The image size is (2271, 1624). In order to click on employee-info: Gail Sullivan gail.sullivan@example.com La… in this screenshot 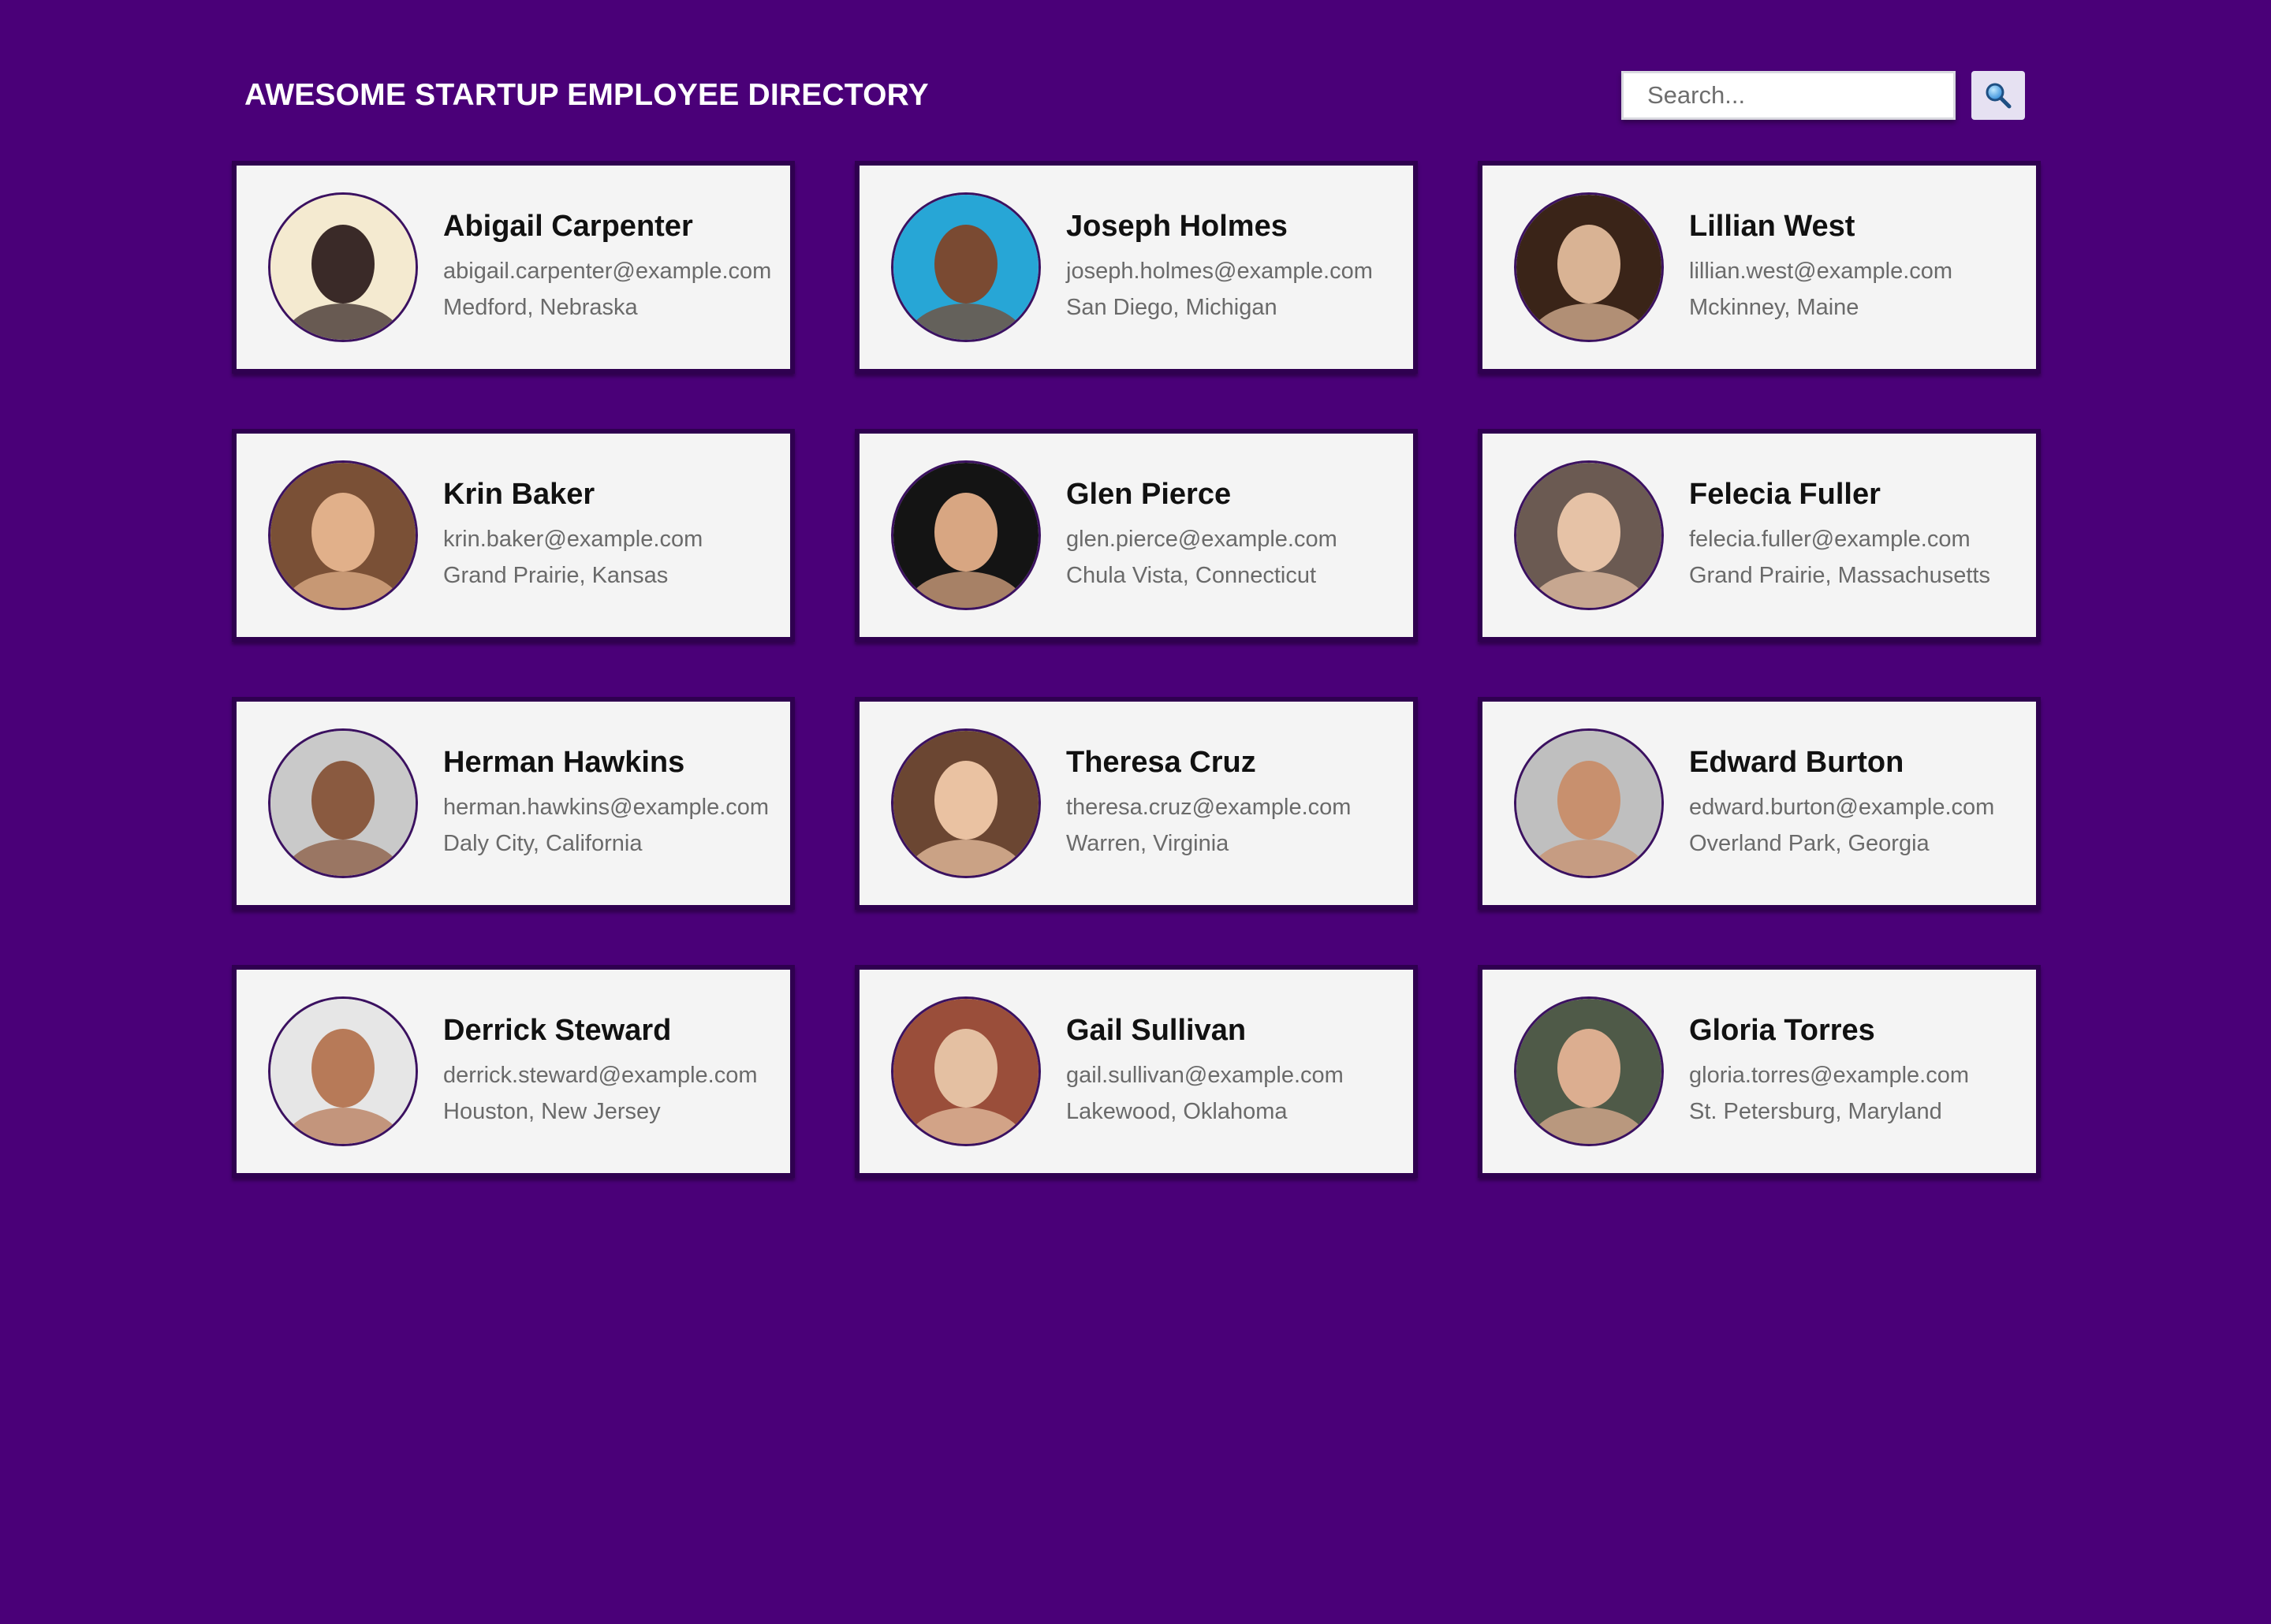, I will do `click(1205, 1072)`.